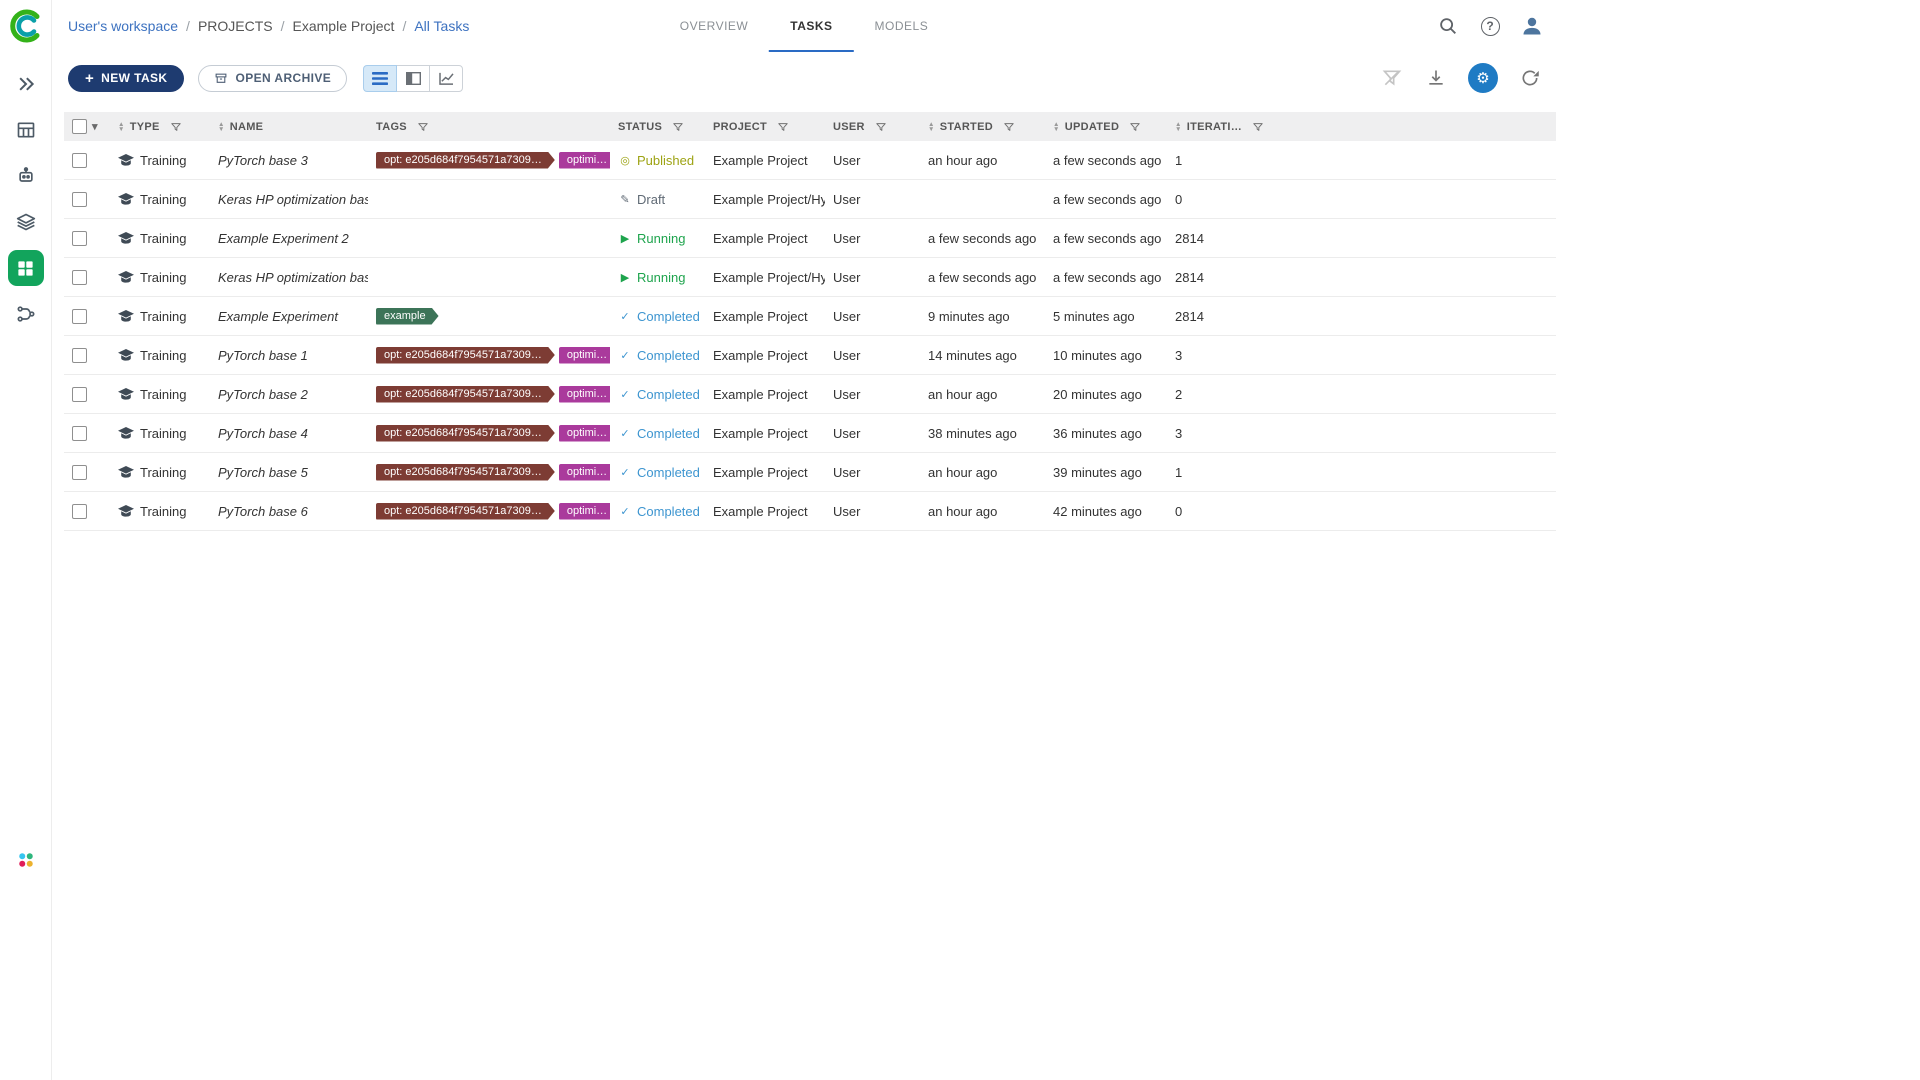 The width and height of the screenshot is (1920, 1080). I want to click on download-icon, so click(1436, 78).